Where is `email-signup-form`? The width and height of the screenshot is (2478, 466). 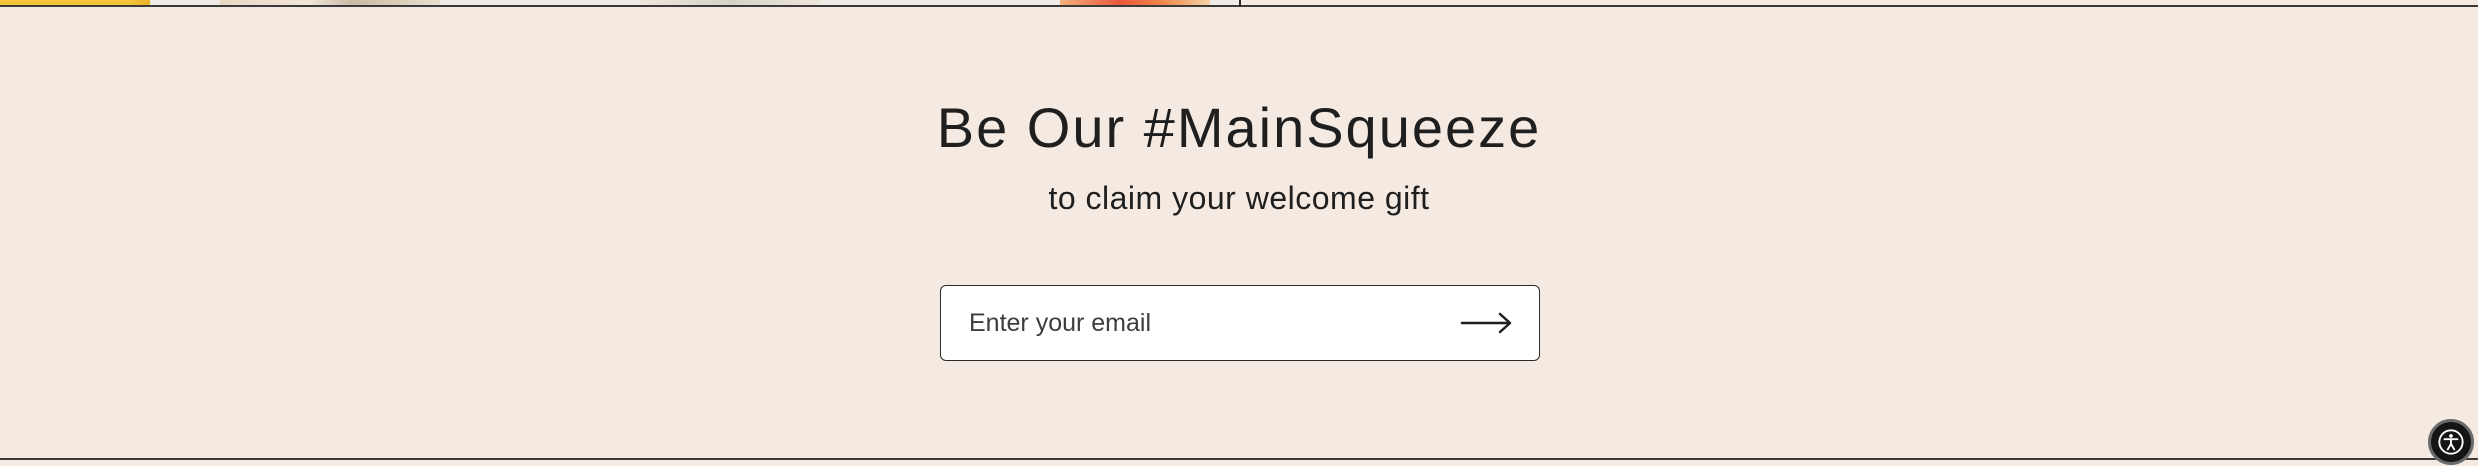 email-signup-form is located at coordinates (1240, 323).